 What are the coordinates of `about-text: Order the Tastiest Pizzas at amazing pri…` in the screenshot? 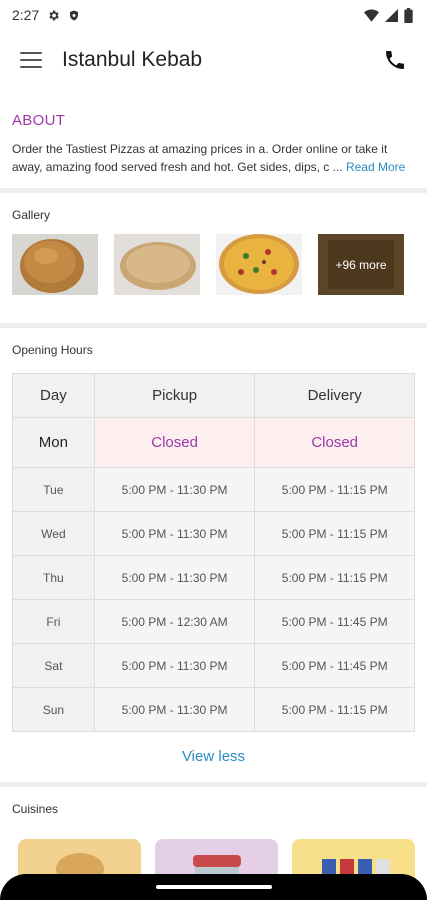 It's located at (213, 158).